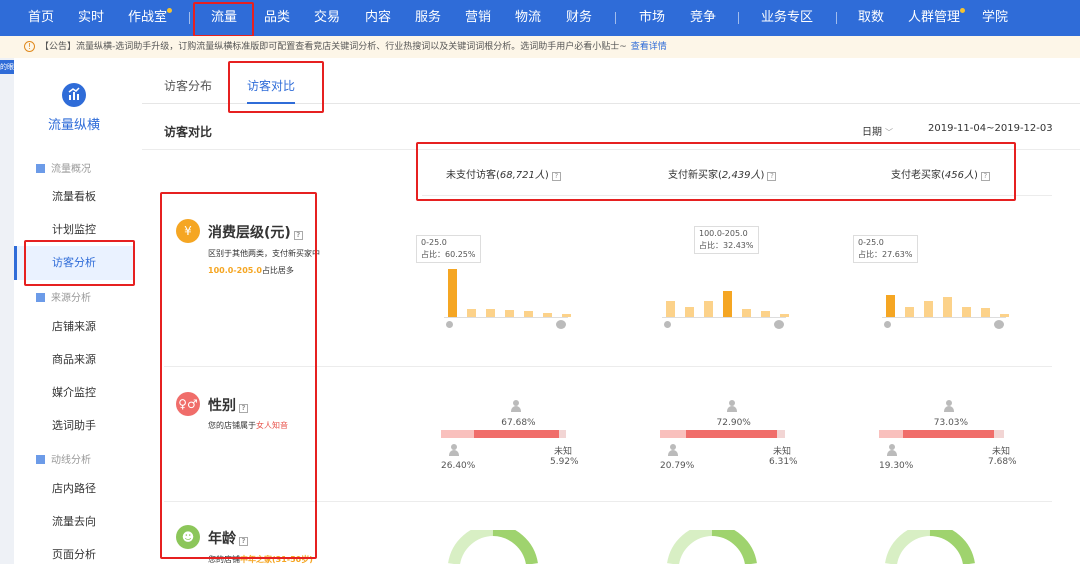 Image resolution: width=1080 pixels, height=572 pixels. I want to click on sidebar-title: 流量纵横, so click(73, 125).